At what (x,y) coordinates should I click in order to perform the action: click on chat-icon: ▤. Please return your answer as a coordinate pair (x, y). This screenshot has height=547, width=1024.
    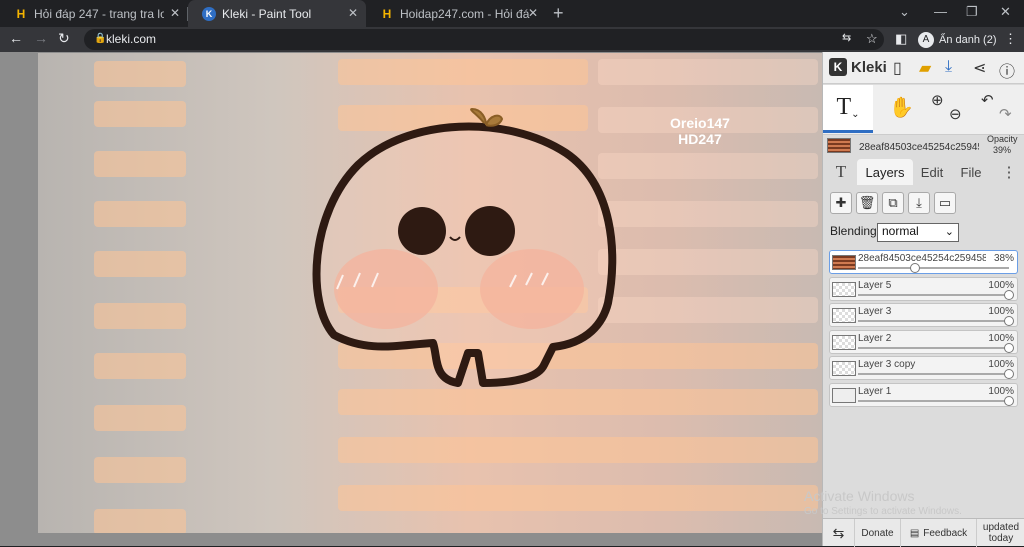
    Looking at the image, I should click on (914, 533).